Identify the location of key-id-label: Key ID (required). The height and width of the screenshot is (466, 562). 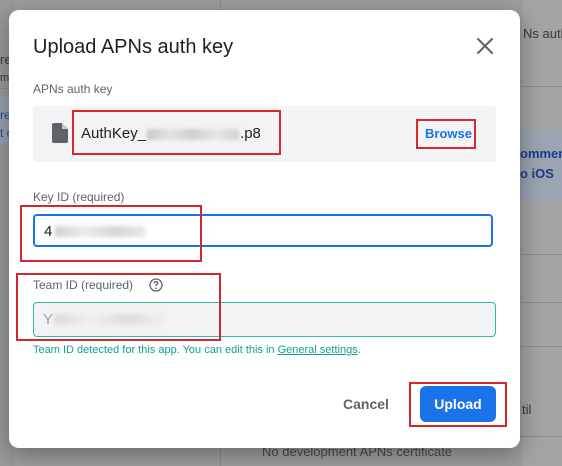
(79, 197).